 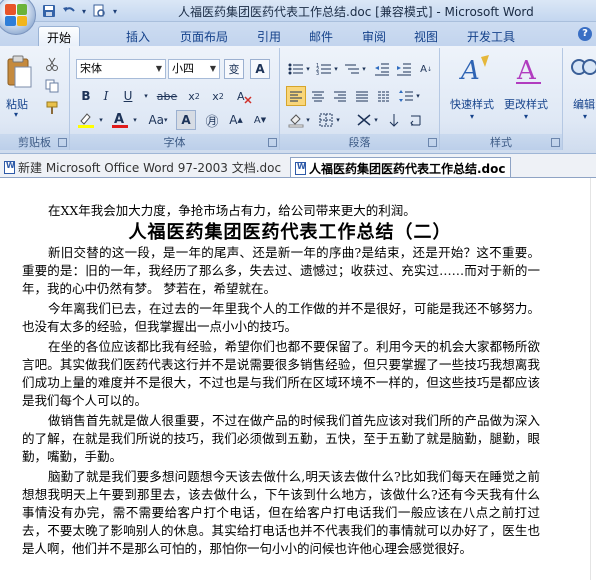 I want to click on page-edge, so click(x=590, y=379).